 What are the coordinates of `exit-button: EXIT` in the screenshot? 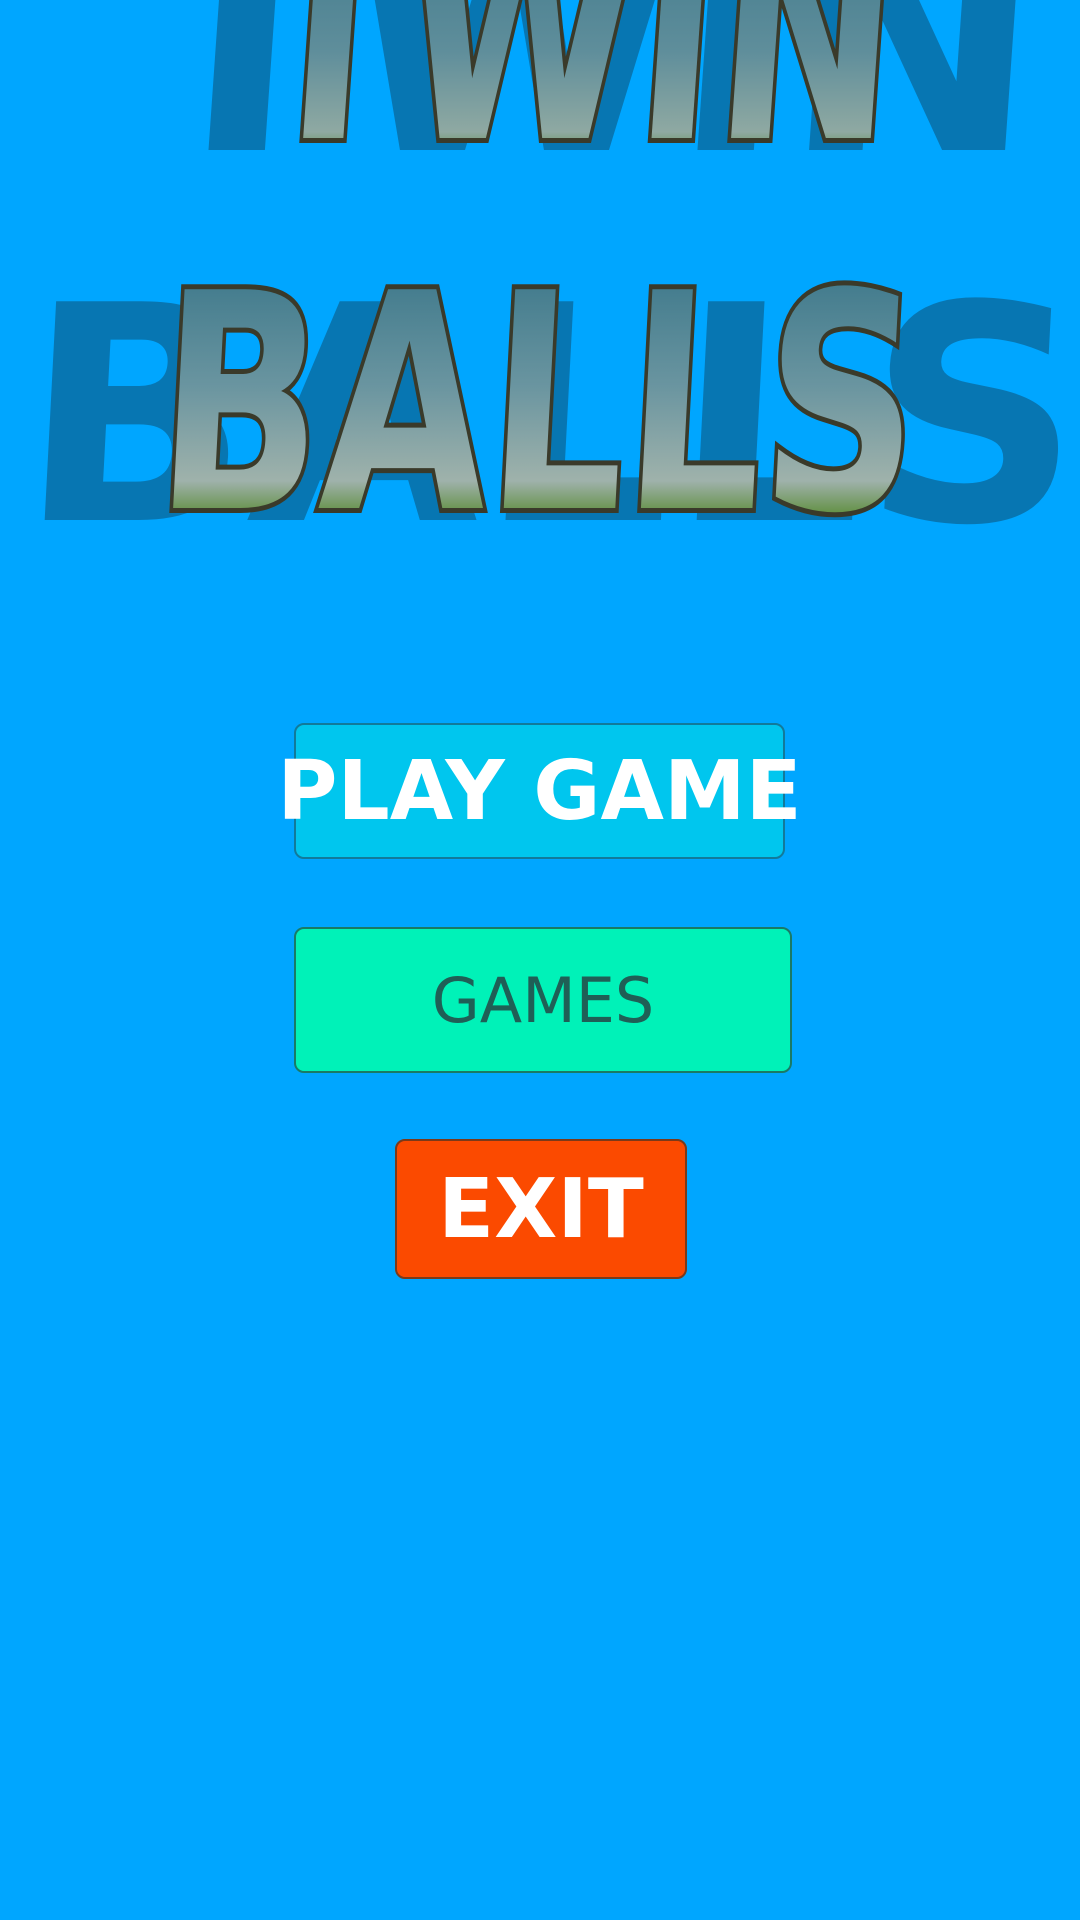 It's located at (541, 1209).